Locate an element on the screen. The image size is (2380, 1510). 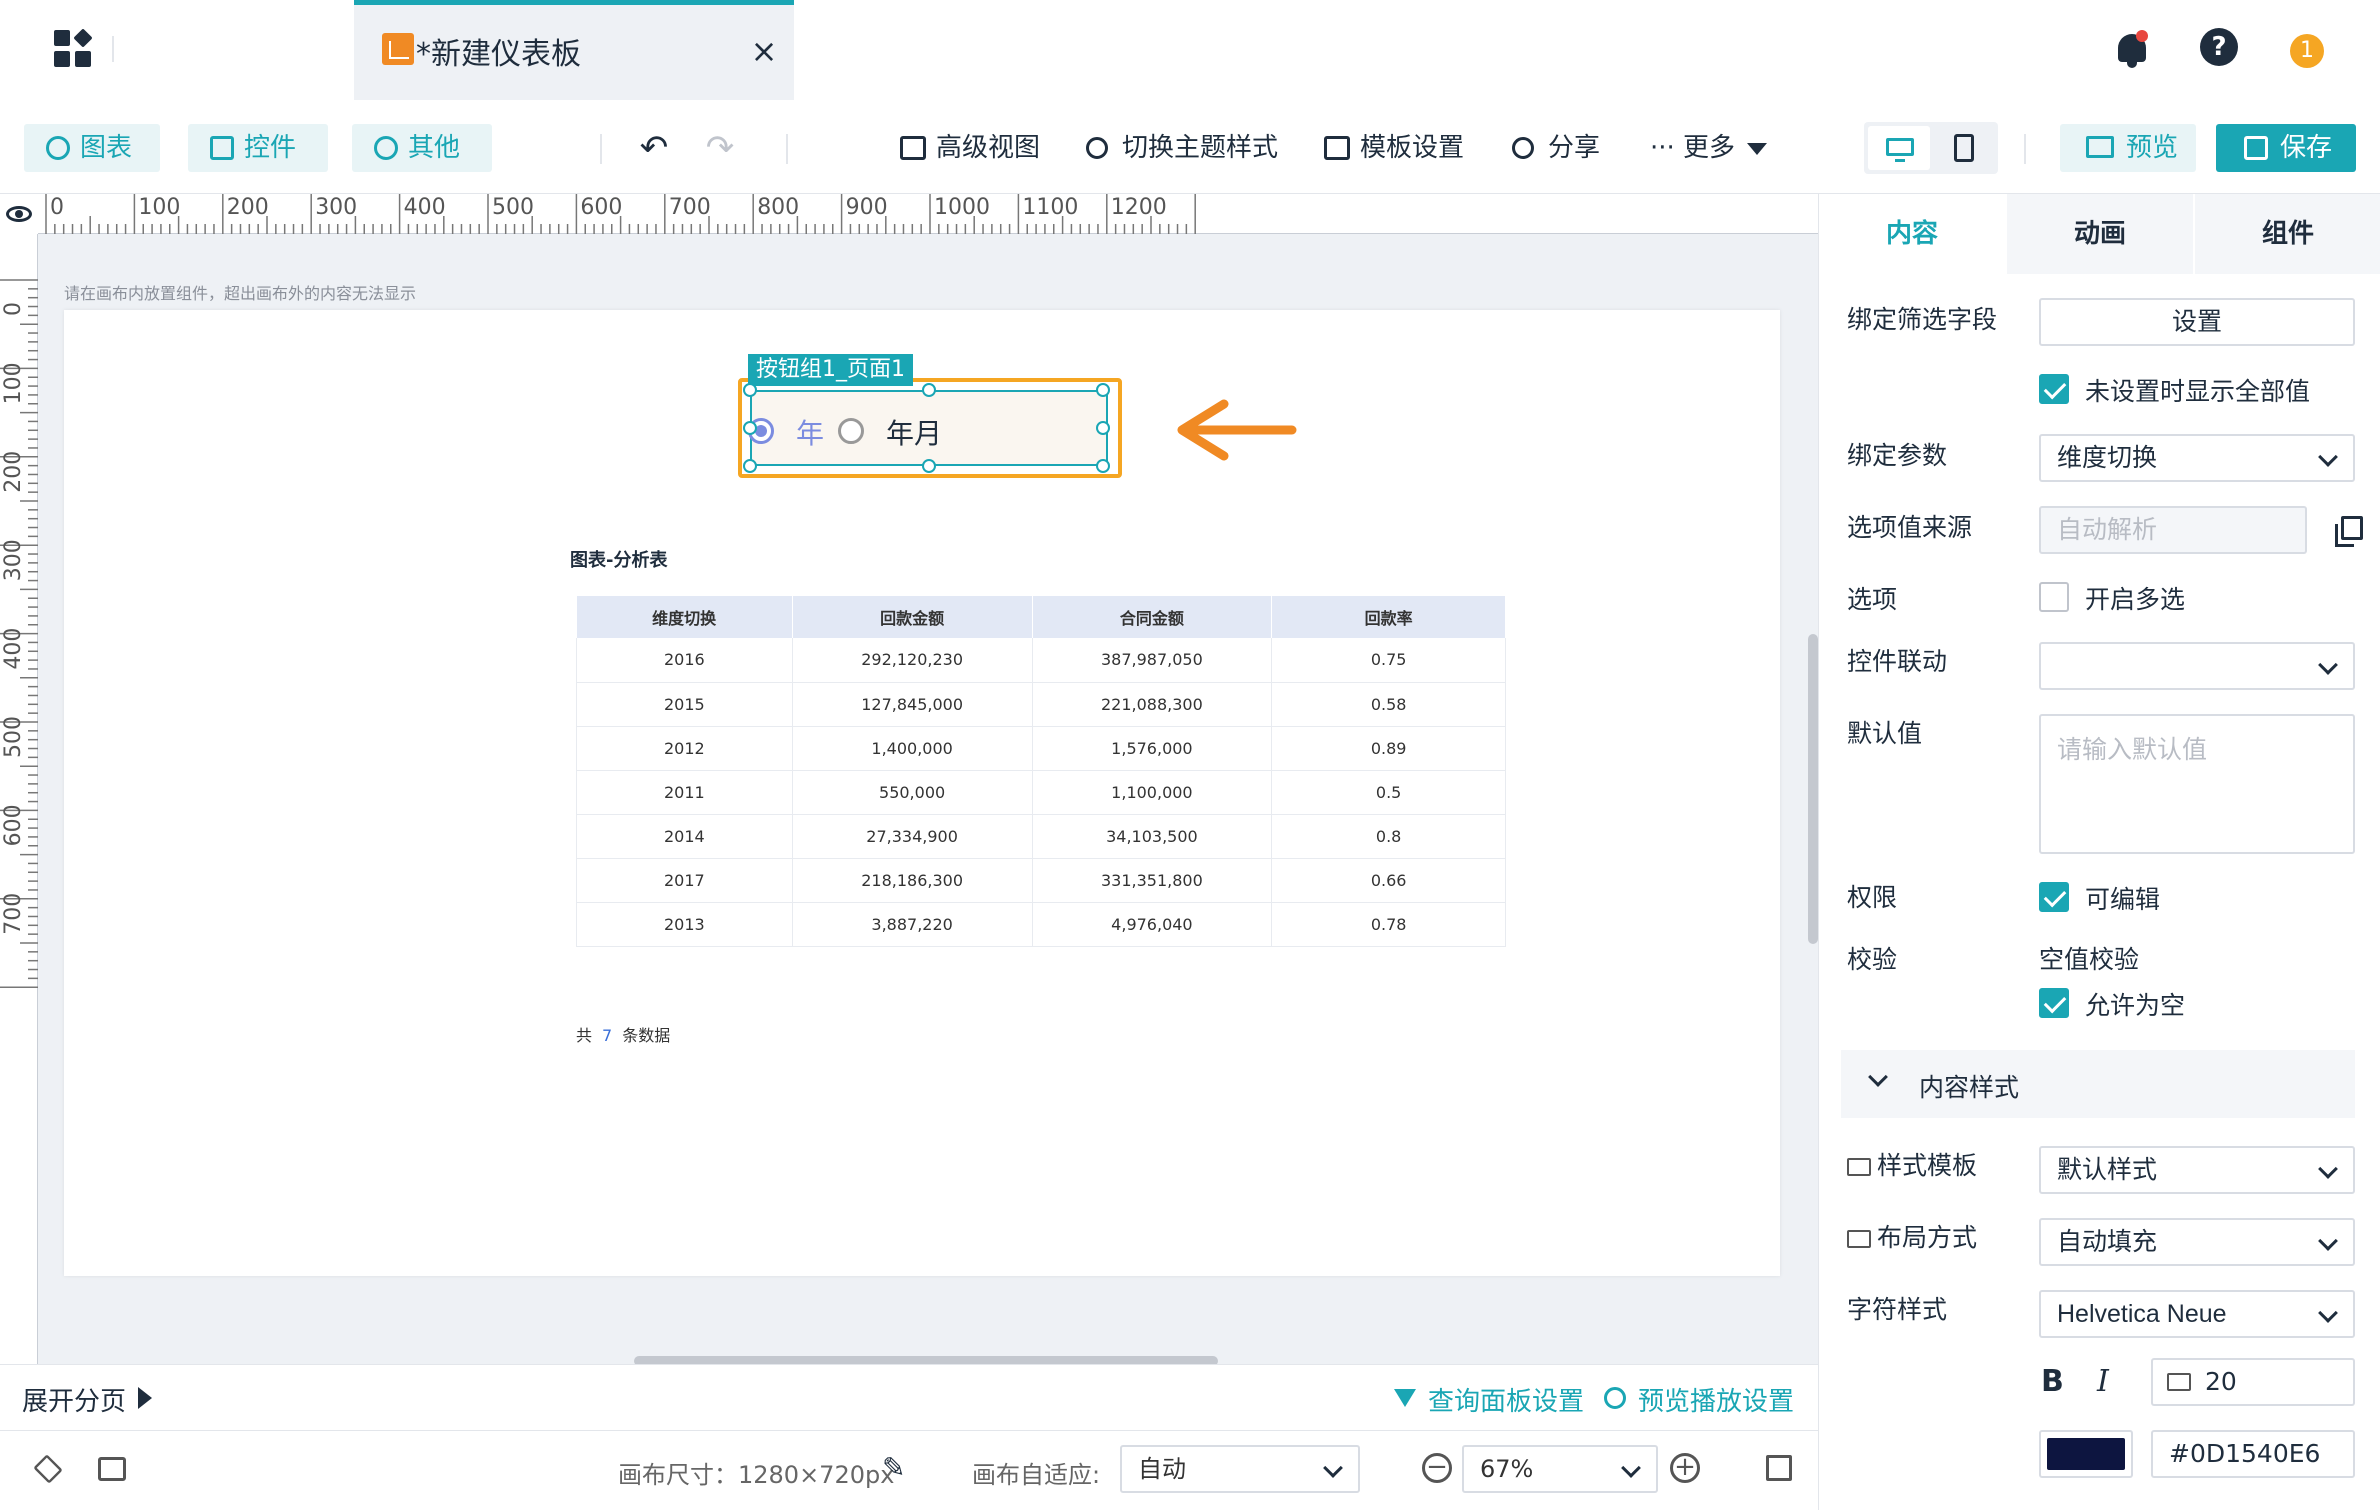
switch-theme-button: 切换主题样式 is located at coordinates (1182, 148).